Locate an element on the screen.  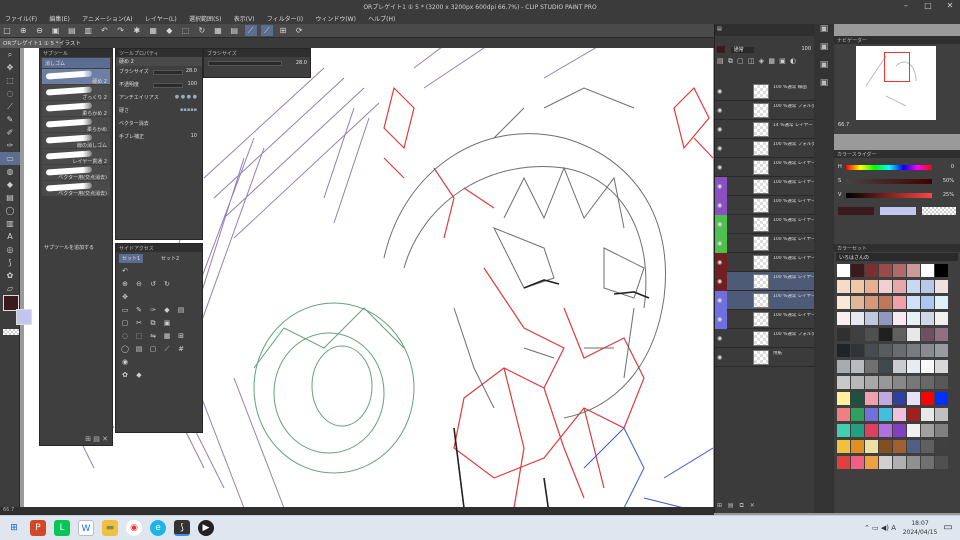
select-rect-icon: ▢ is located at coordinates (125, 324).